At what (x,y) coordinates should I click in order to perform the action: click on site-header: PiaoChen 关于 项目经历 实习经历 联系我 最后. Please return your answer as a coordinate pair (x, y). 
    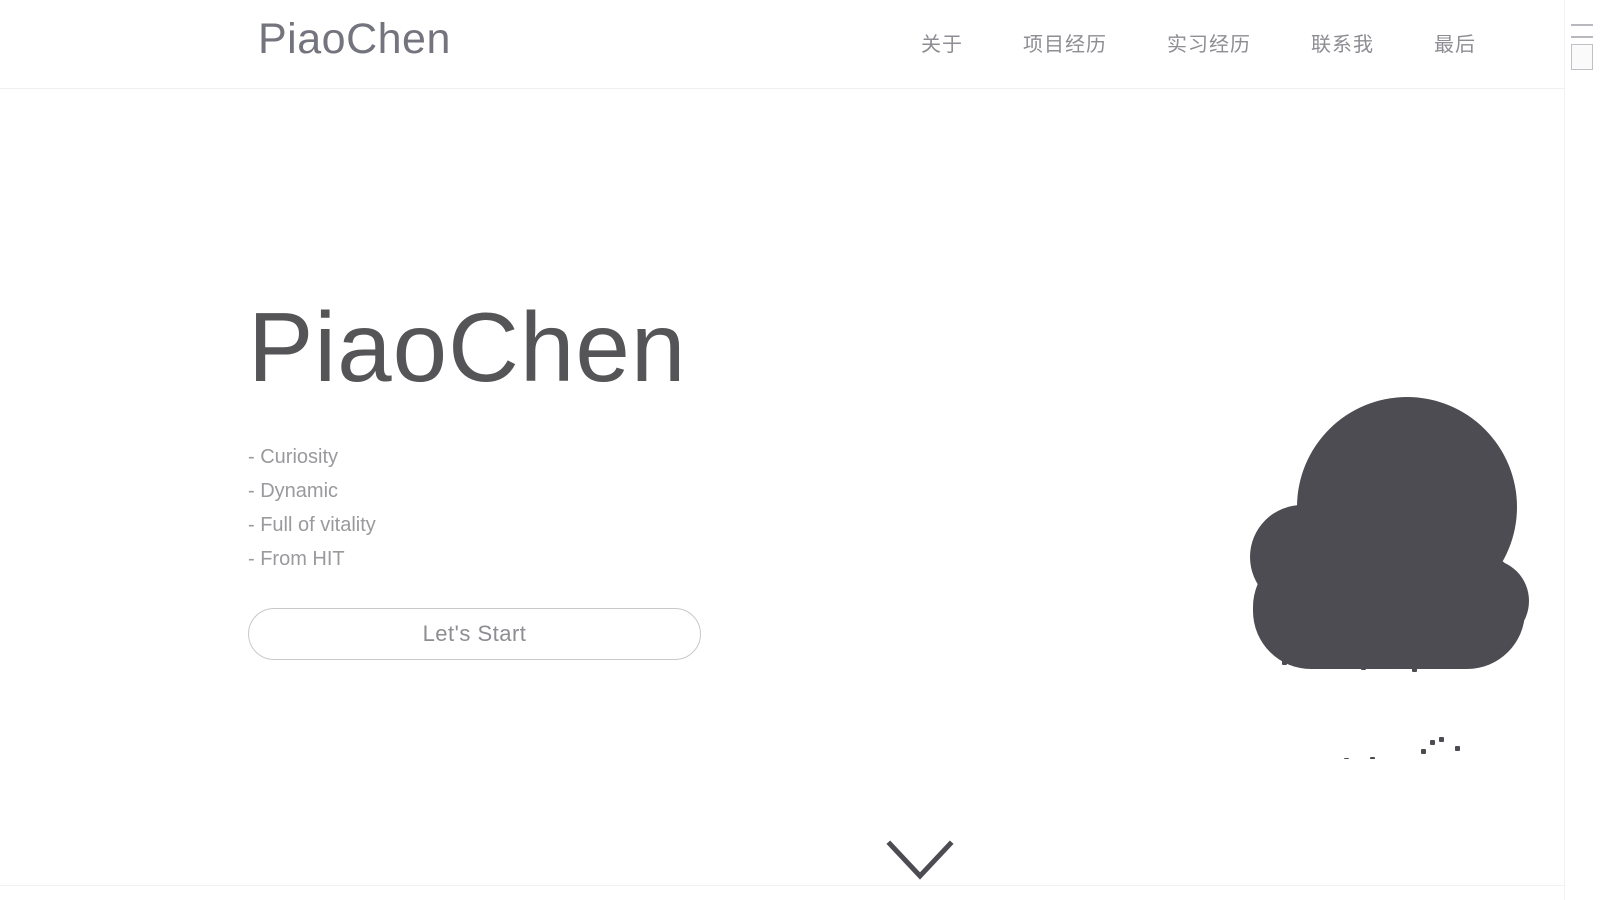
    Looking at the image, I should click on (782, 44).